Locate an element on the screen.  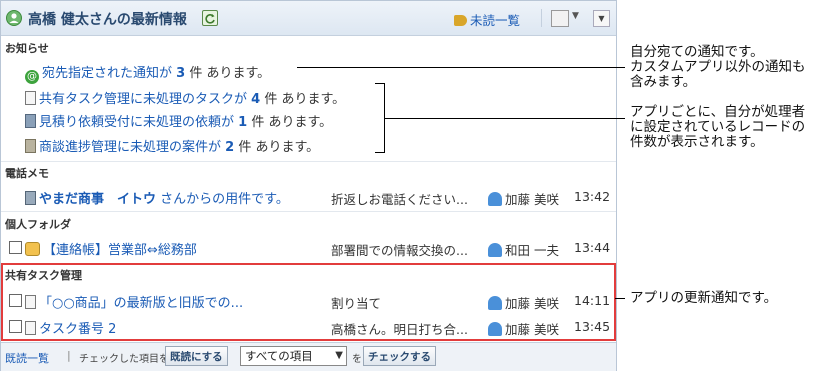
callout-line-text: に設定されているレコードの is located at coordinates (718, 127).